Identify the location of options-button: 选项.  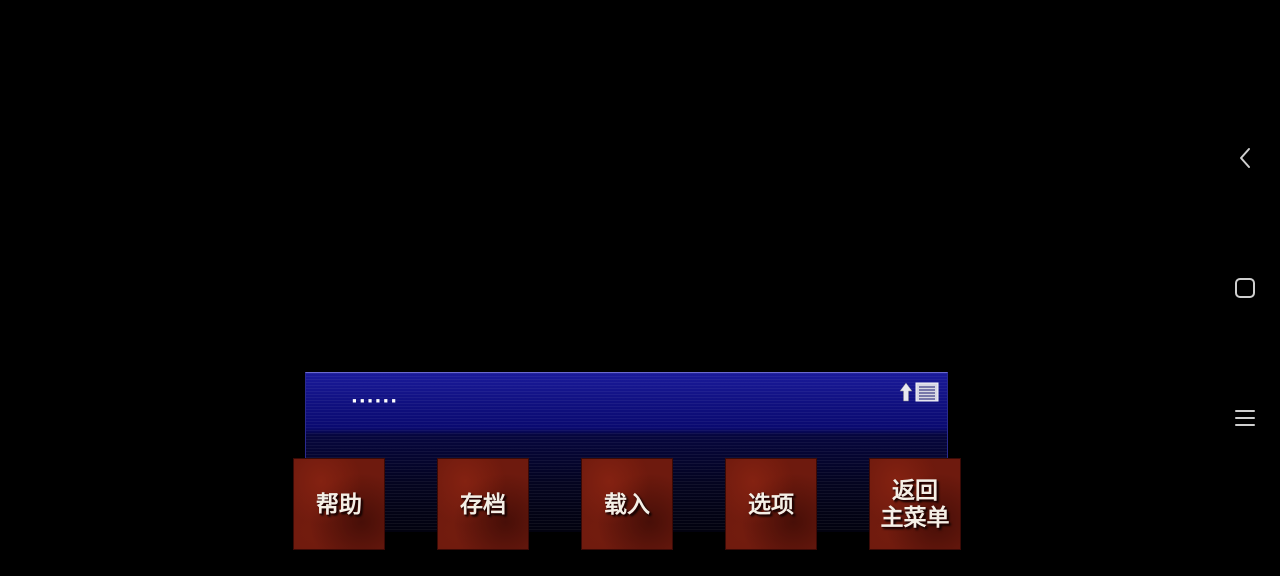
(771, 504).